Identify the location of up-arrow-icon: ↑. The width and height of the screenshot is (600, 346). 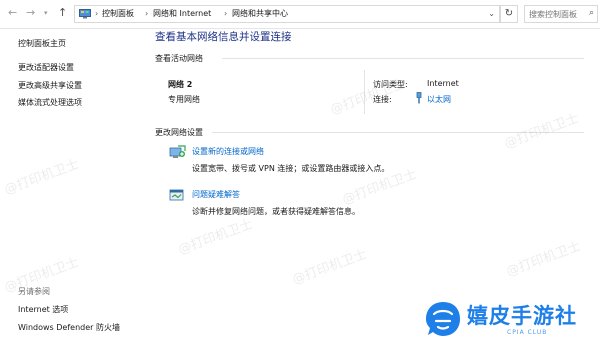
(62, 13).